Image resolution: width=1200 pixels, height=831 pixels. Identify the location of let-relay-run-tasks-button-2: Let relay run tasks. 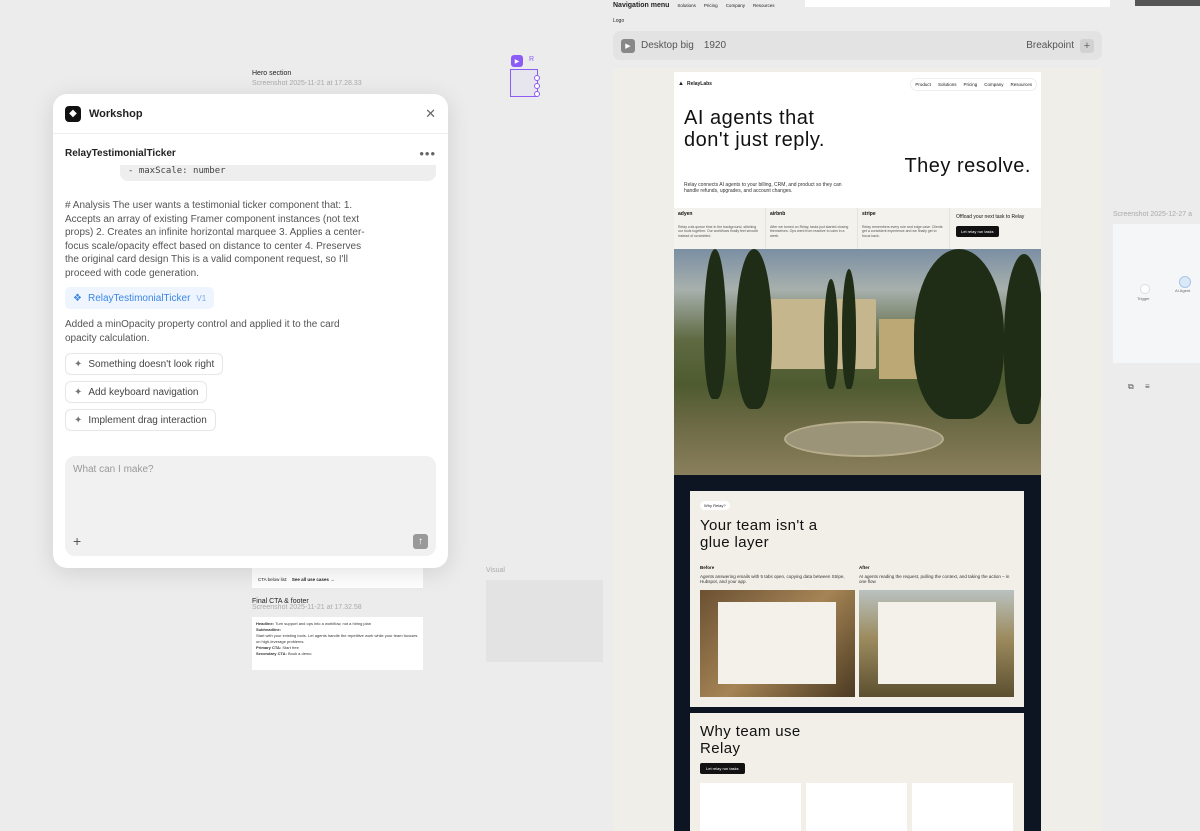
(722, 768).